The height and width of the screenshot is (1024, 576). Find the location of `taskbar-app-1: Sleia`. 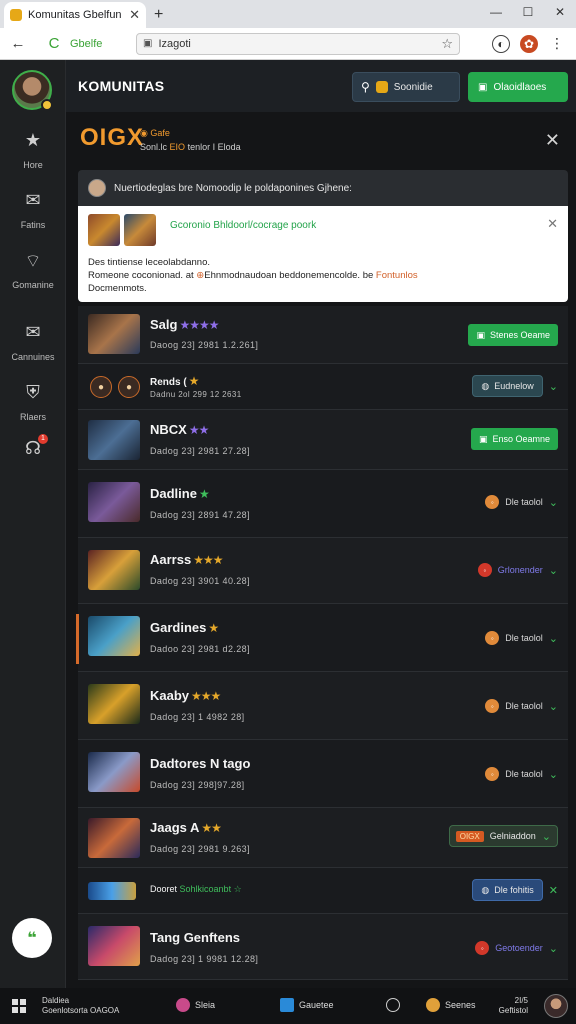

taskbar-app-1: Sleia is located at coordinates (195, 1005).